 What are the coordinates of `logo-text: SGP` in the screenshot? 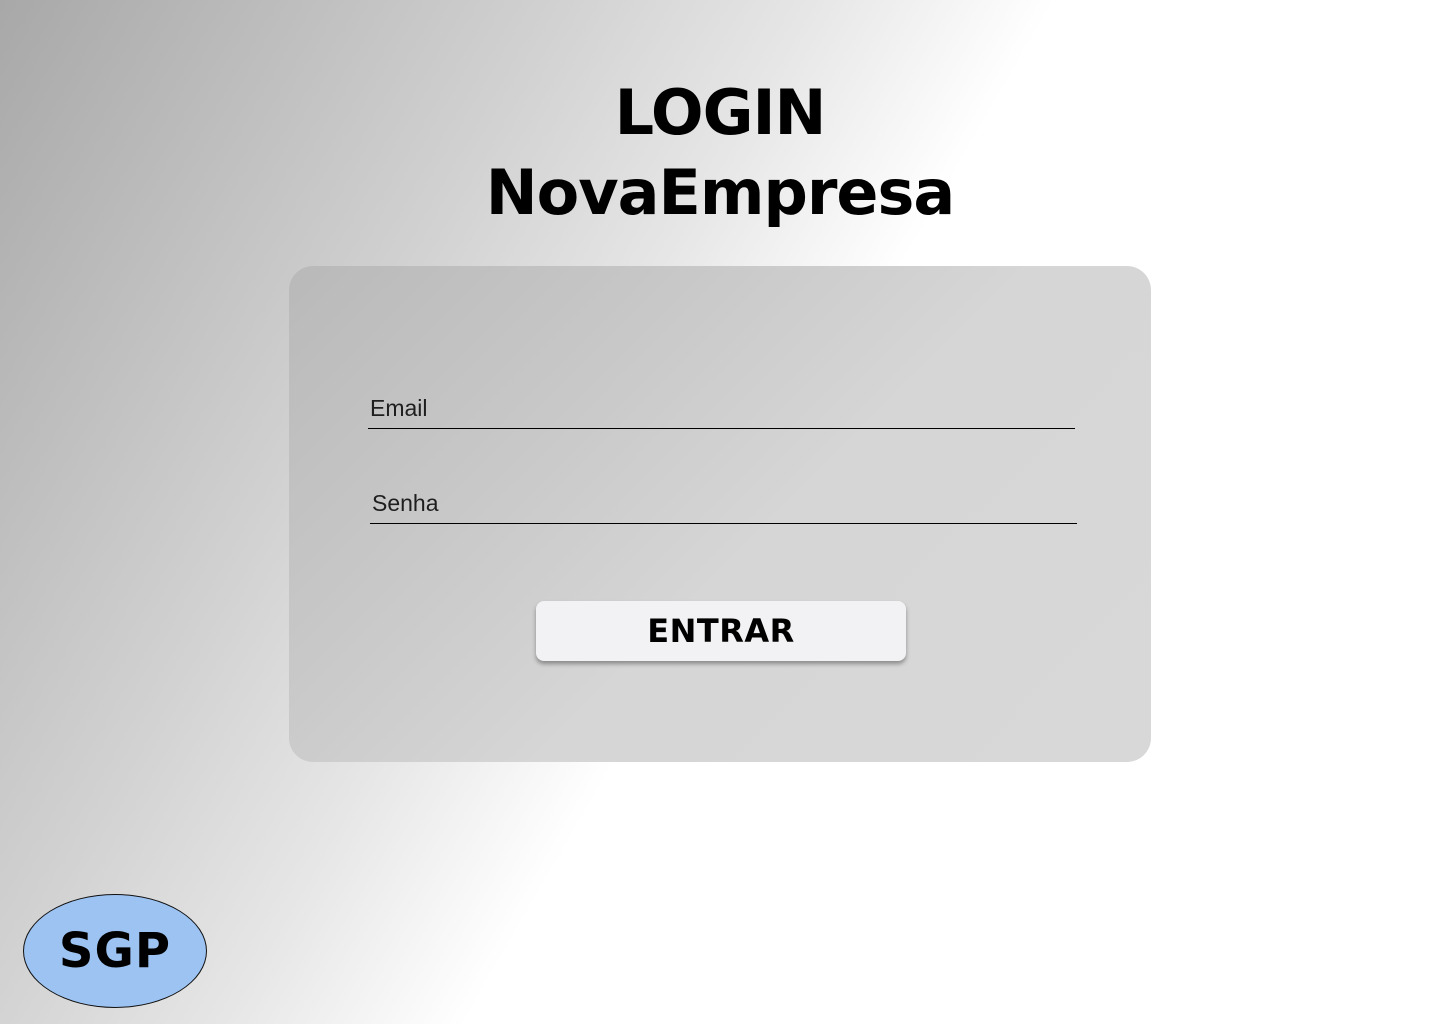 It's located at (115, 951).